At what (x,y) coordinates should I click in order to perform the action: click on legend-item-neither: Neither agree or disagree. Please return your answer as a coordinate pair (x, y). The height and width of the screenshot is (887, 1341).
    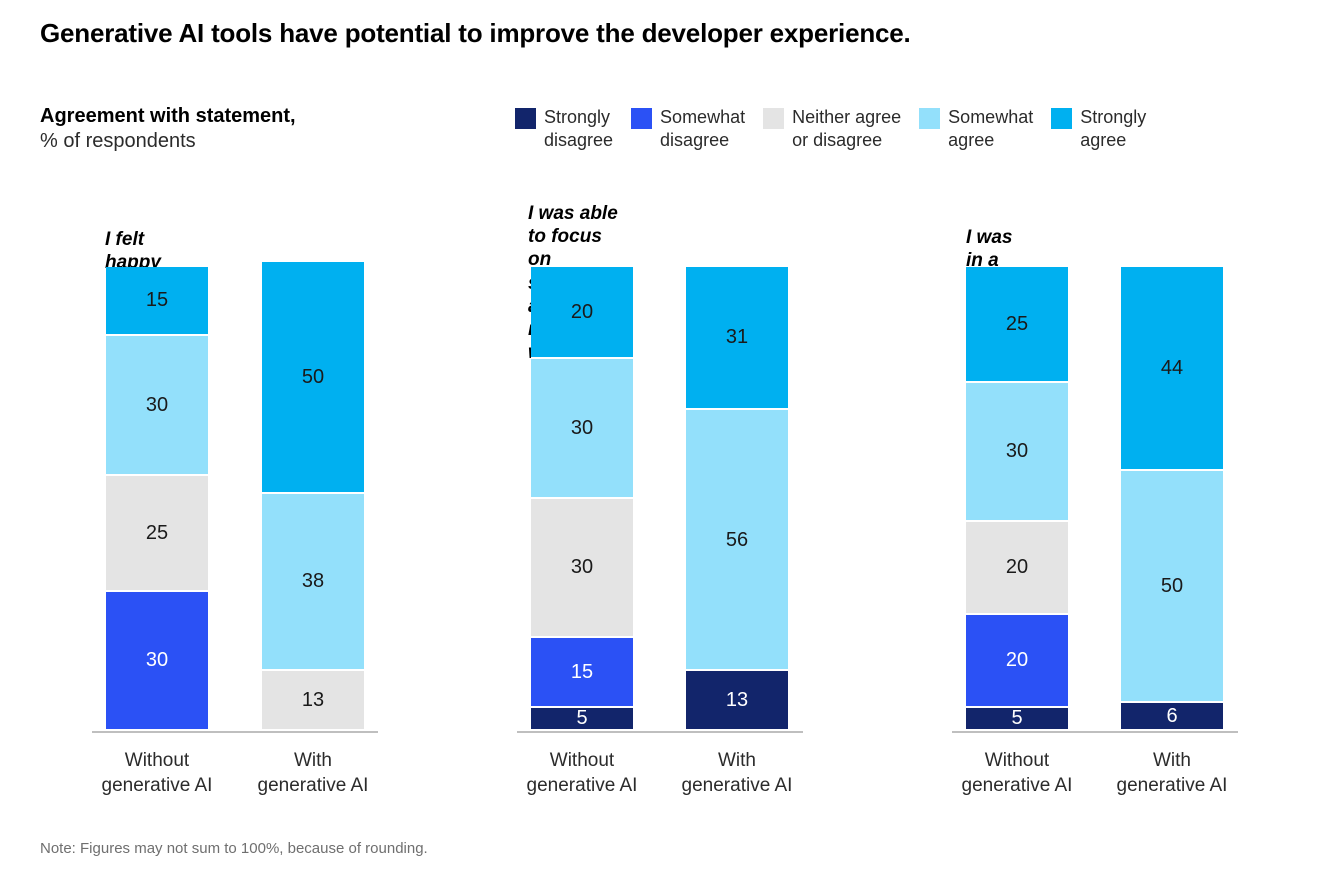
    Looking at the image, I should click on (832, 129).